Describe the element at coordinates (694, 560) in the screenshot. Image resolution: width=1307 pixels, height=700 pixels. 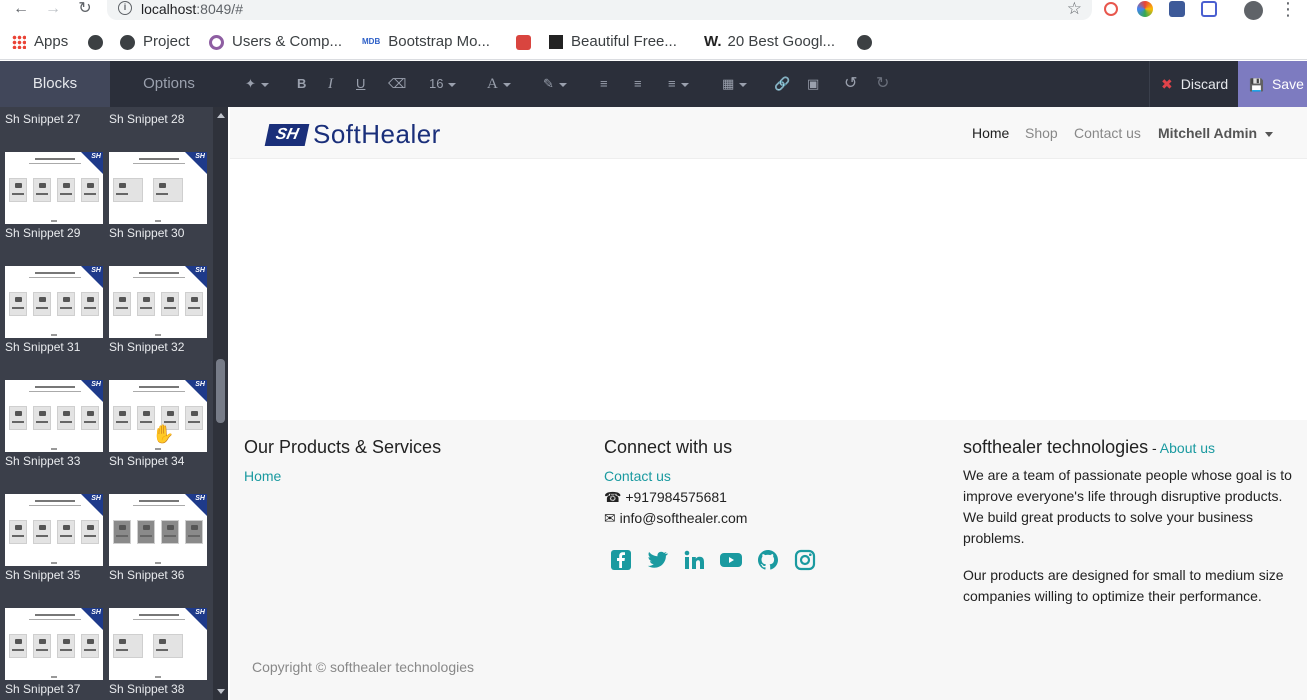
I see `linkedin-icon` at that location.